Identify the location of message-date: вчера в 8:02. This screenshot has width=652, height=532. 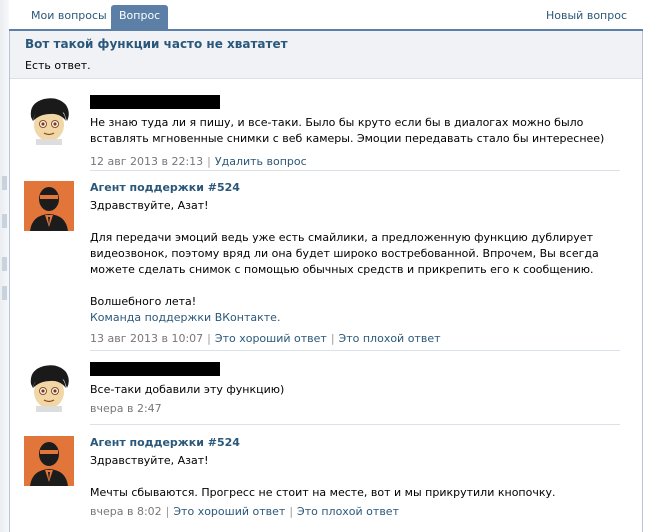
(126, 511).